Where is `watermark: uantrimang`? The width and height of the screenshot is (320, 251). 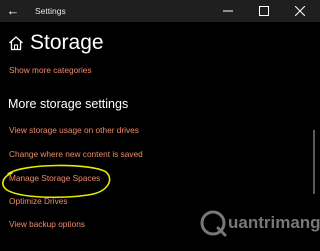
watermark: uantrimang is located at coordinates (255, 224).